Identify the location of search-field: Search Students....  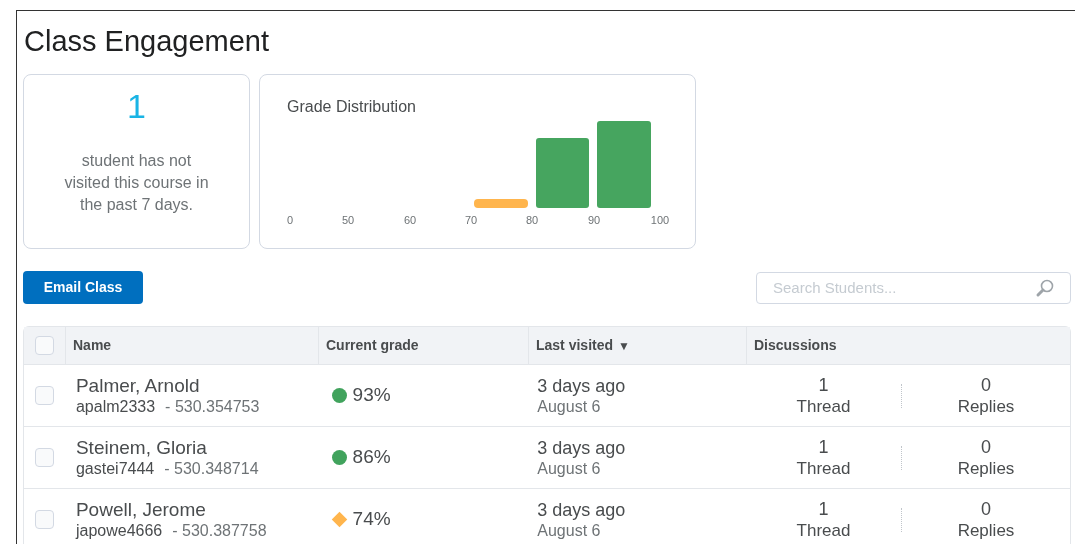
(913, 287).